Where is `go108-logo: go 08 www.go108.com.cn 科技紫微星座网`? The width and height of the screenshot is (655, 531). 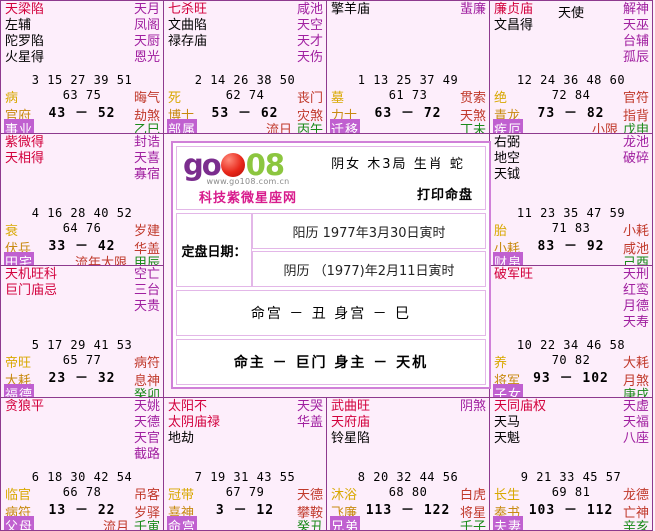 go108-logo: go 08 www.go108.com.cn 科技紫微星座网 is located at coordinates (248, 178).